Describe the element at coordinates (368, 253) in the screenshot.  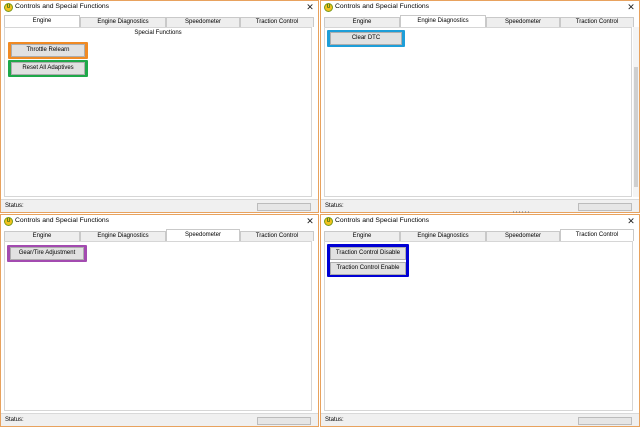
I see `traction-control-disable-button: Traction Control Disable` at that location.